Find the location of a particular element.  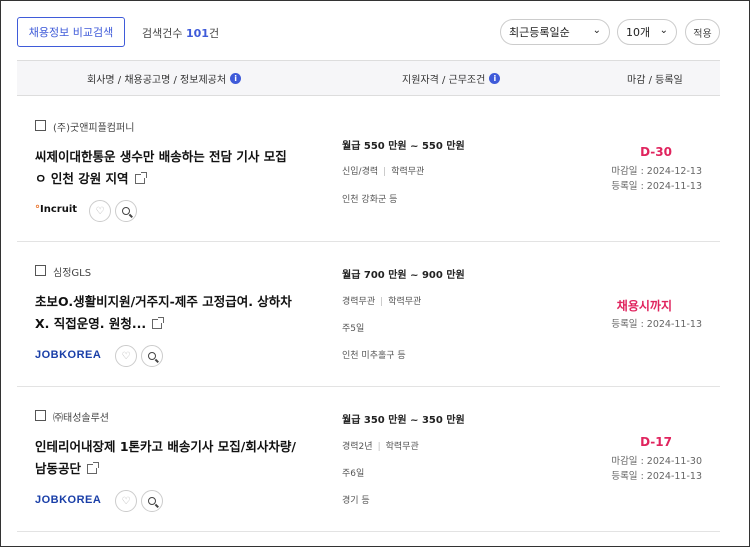

header-deadline: 마감 / 등록일 is located at coordinates (655, 80).